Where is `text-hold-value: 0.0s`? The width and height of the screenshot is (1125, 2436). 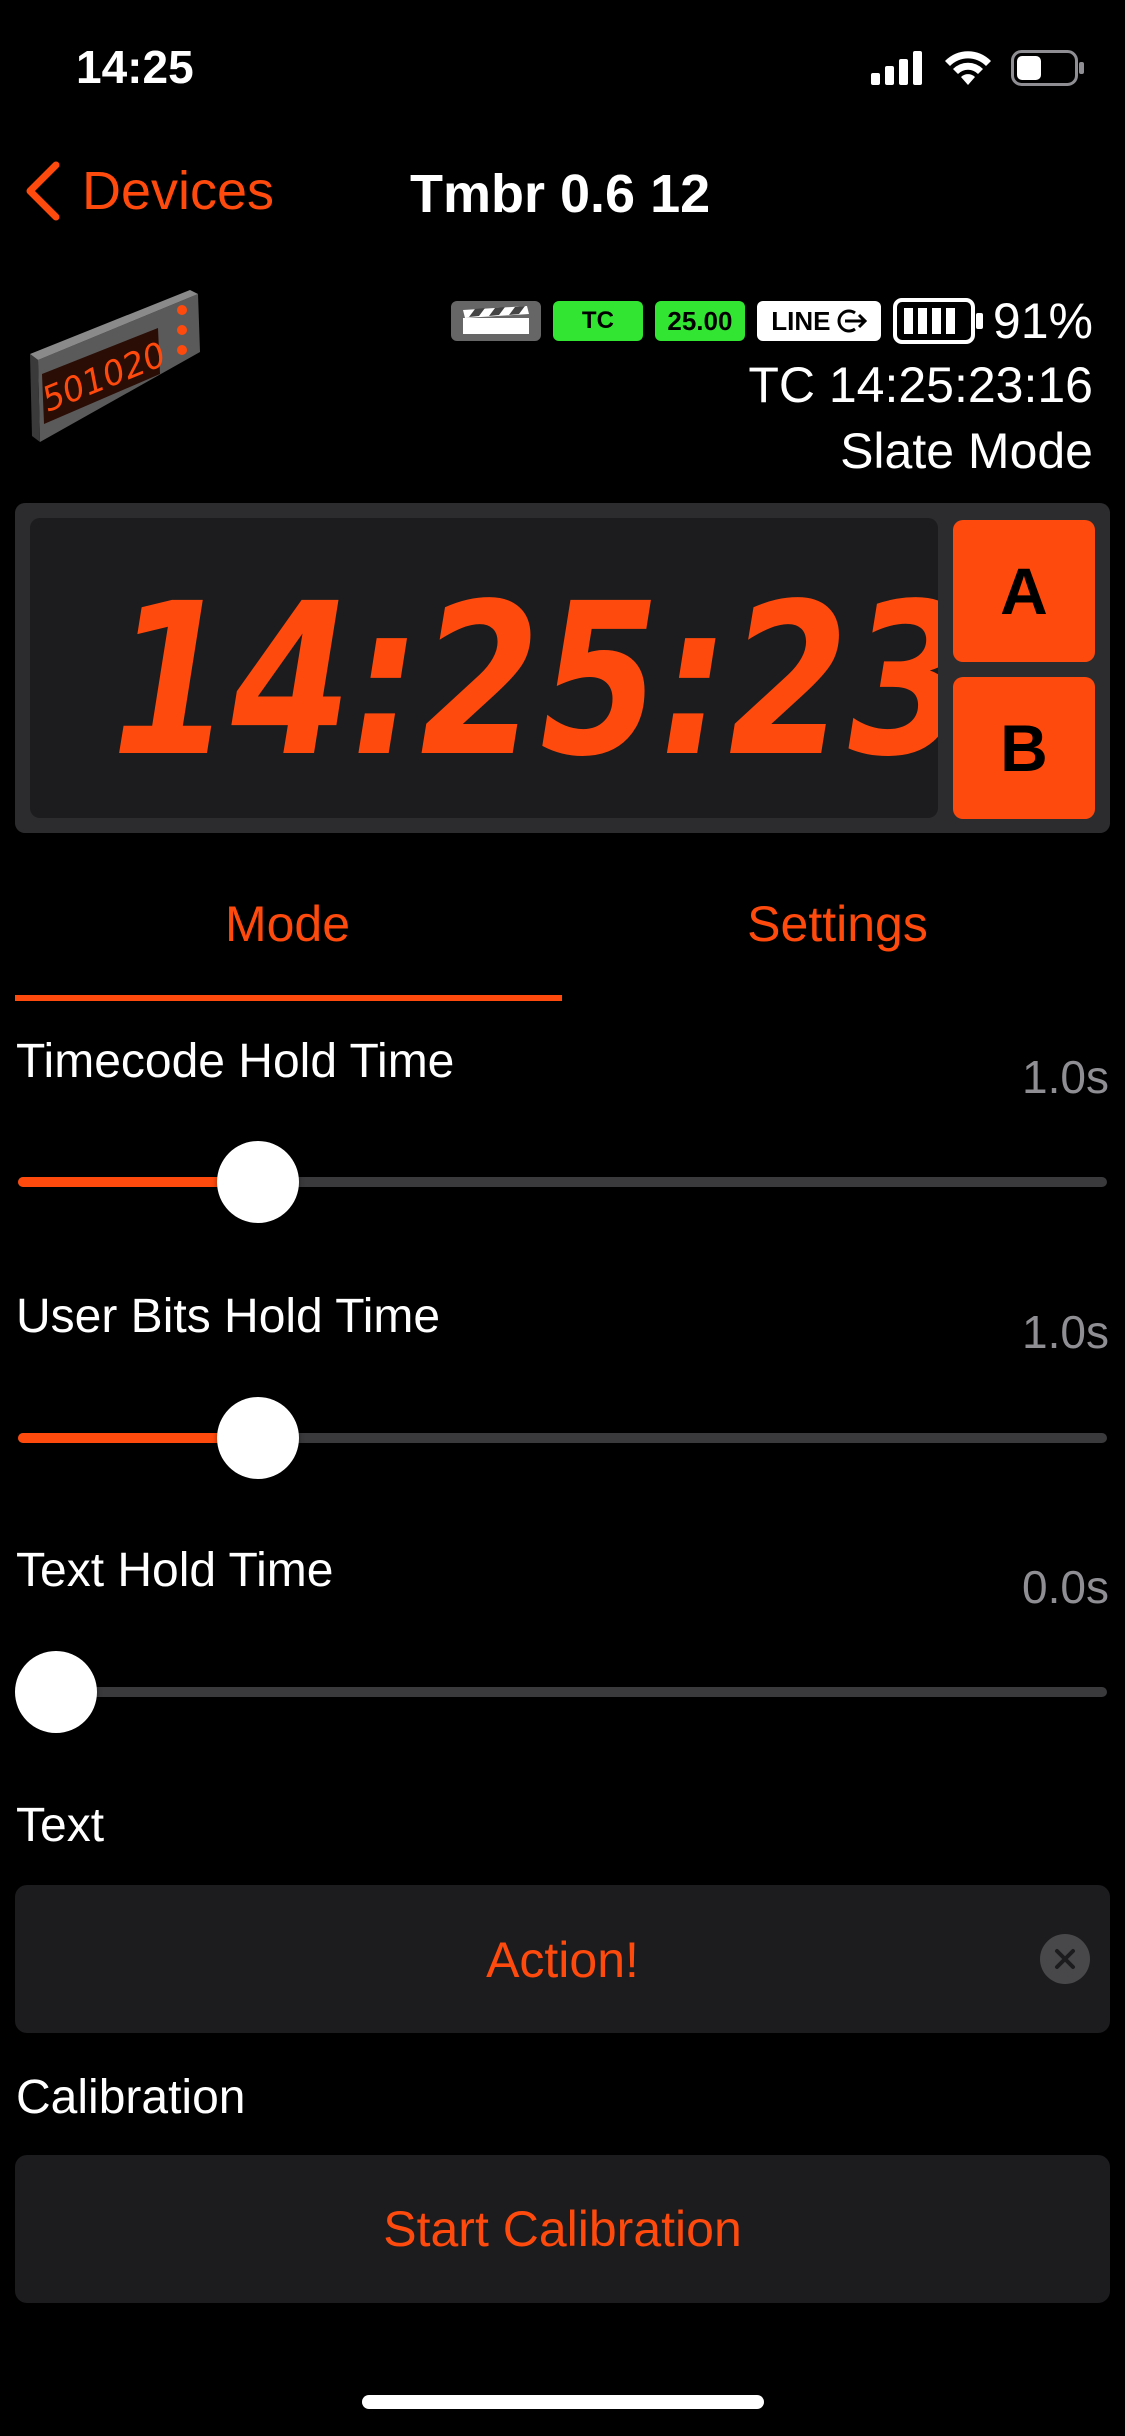 text-hold-value: 0.0s is located at coordinates (1065, 1587).